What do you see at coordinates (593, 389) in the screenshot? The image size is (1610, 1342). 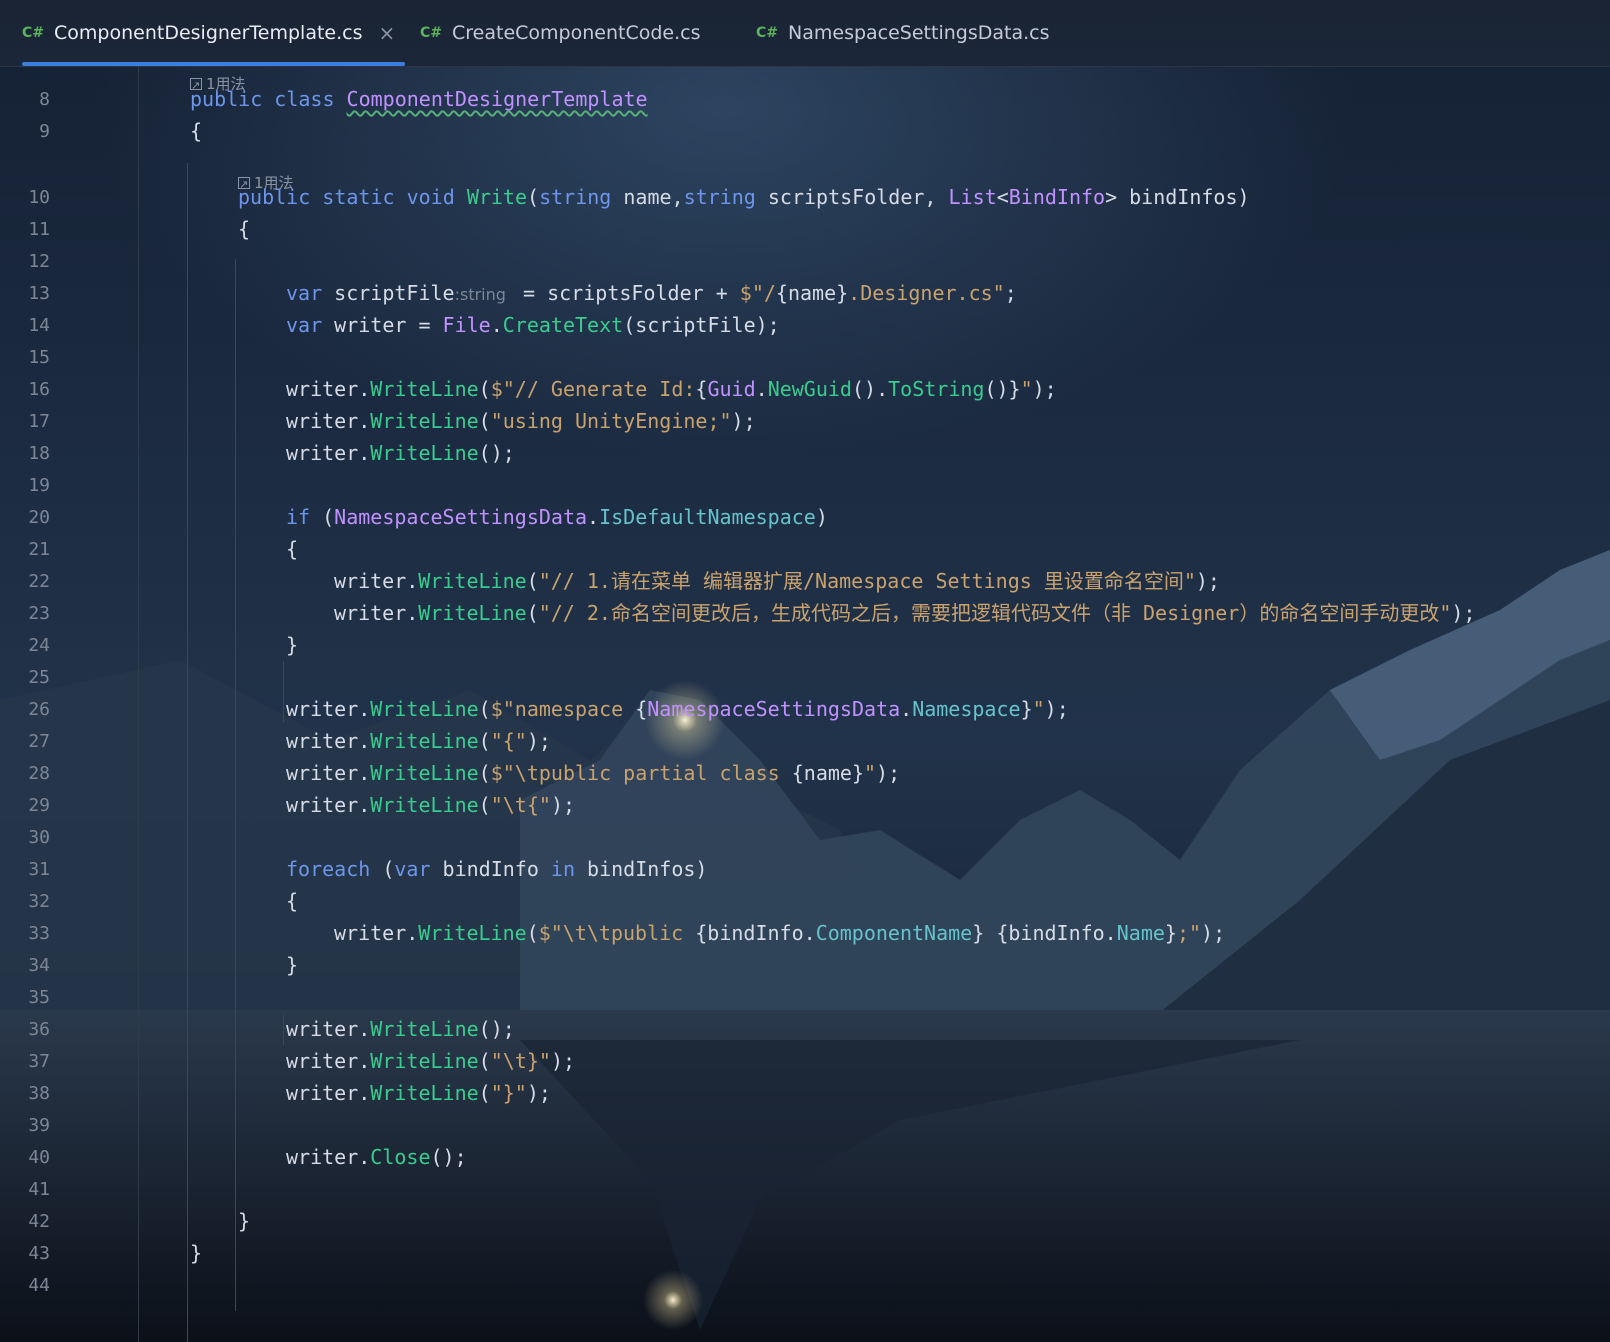 I see `code-token: $"// Generate Id:` at bounding box center [593, 389].